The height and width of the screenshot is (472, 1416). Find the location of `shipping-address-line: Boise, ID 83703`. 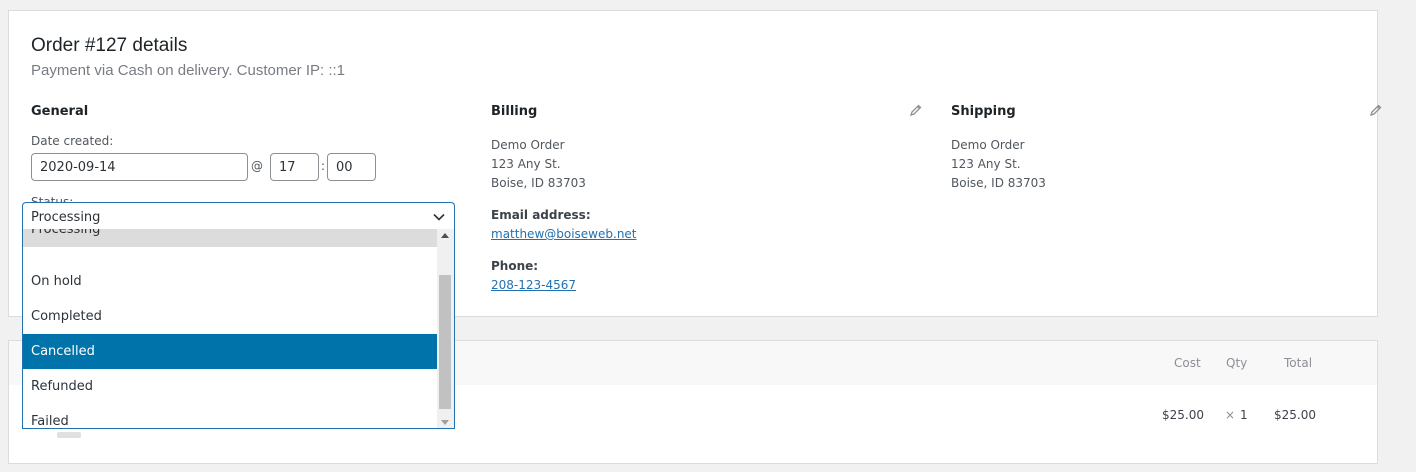

shipping-address-line: Boise, ID 83703 is located at coordinates (998, 183).